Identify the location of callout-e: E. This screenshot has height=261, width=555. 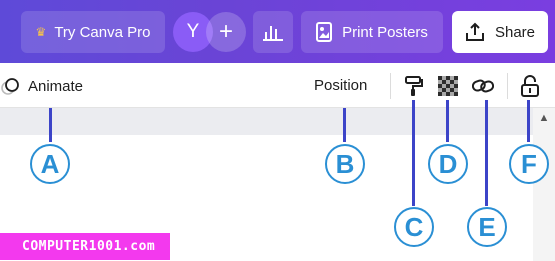
(487, 227).